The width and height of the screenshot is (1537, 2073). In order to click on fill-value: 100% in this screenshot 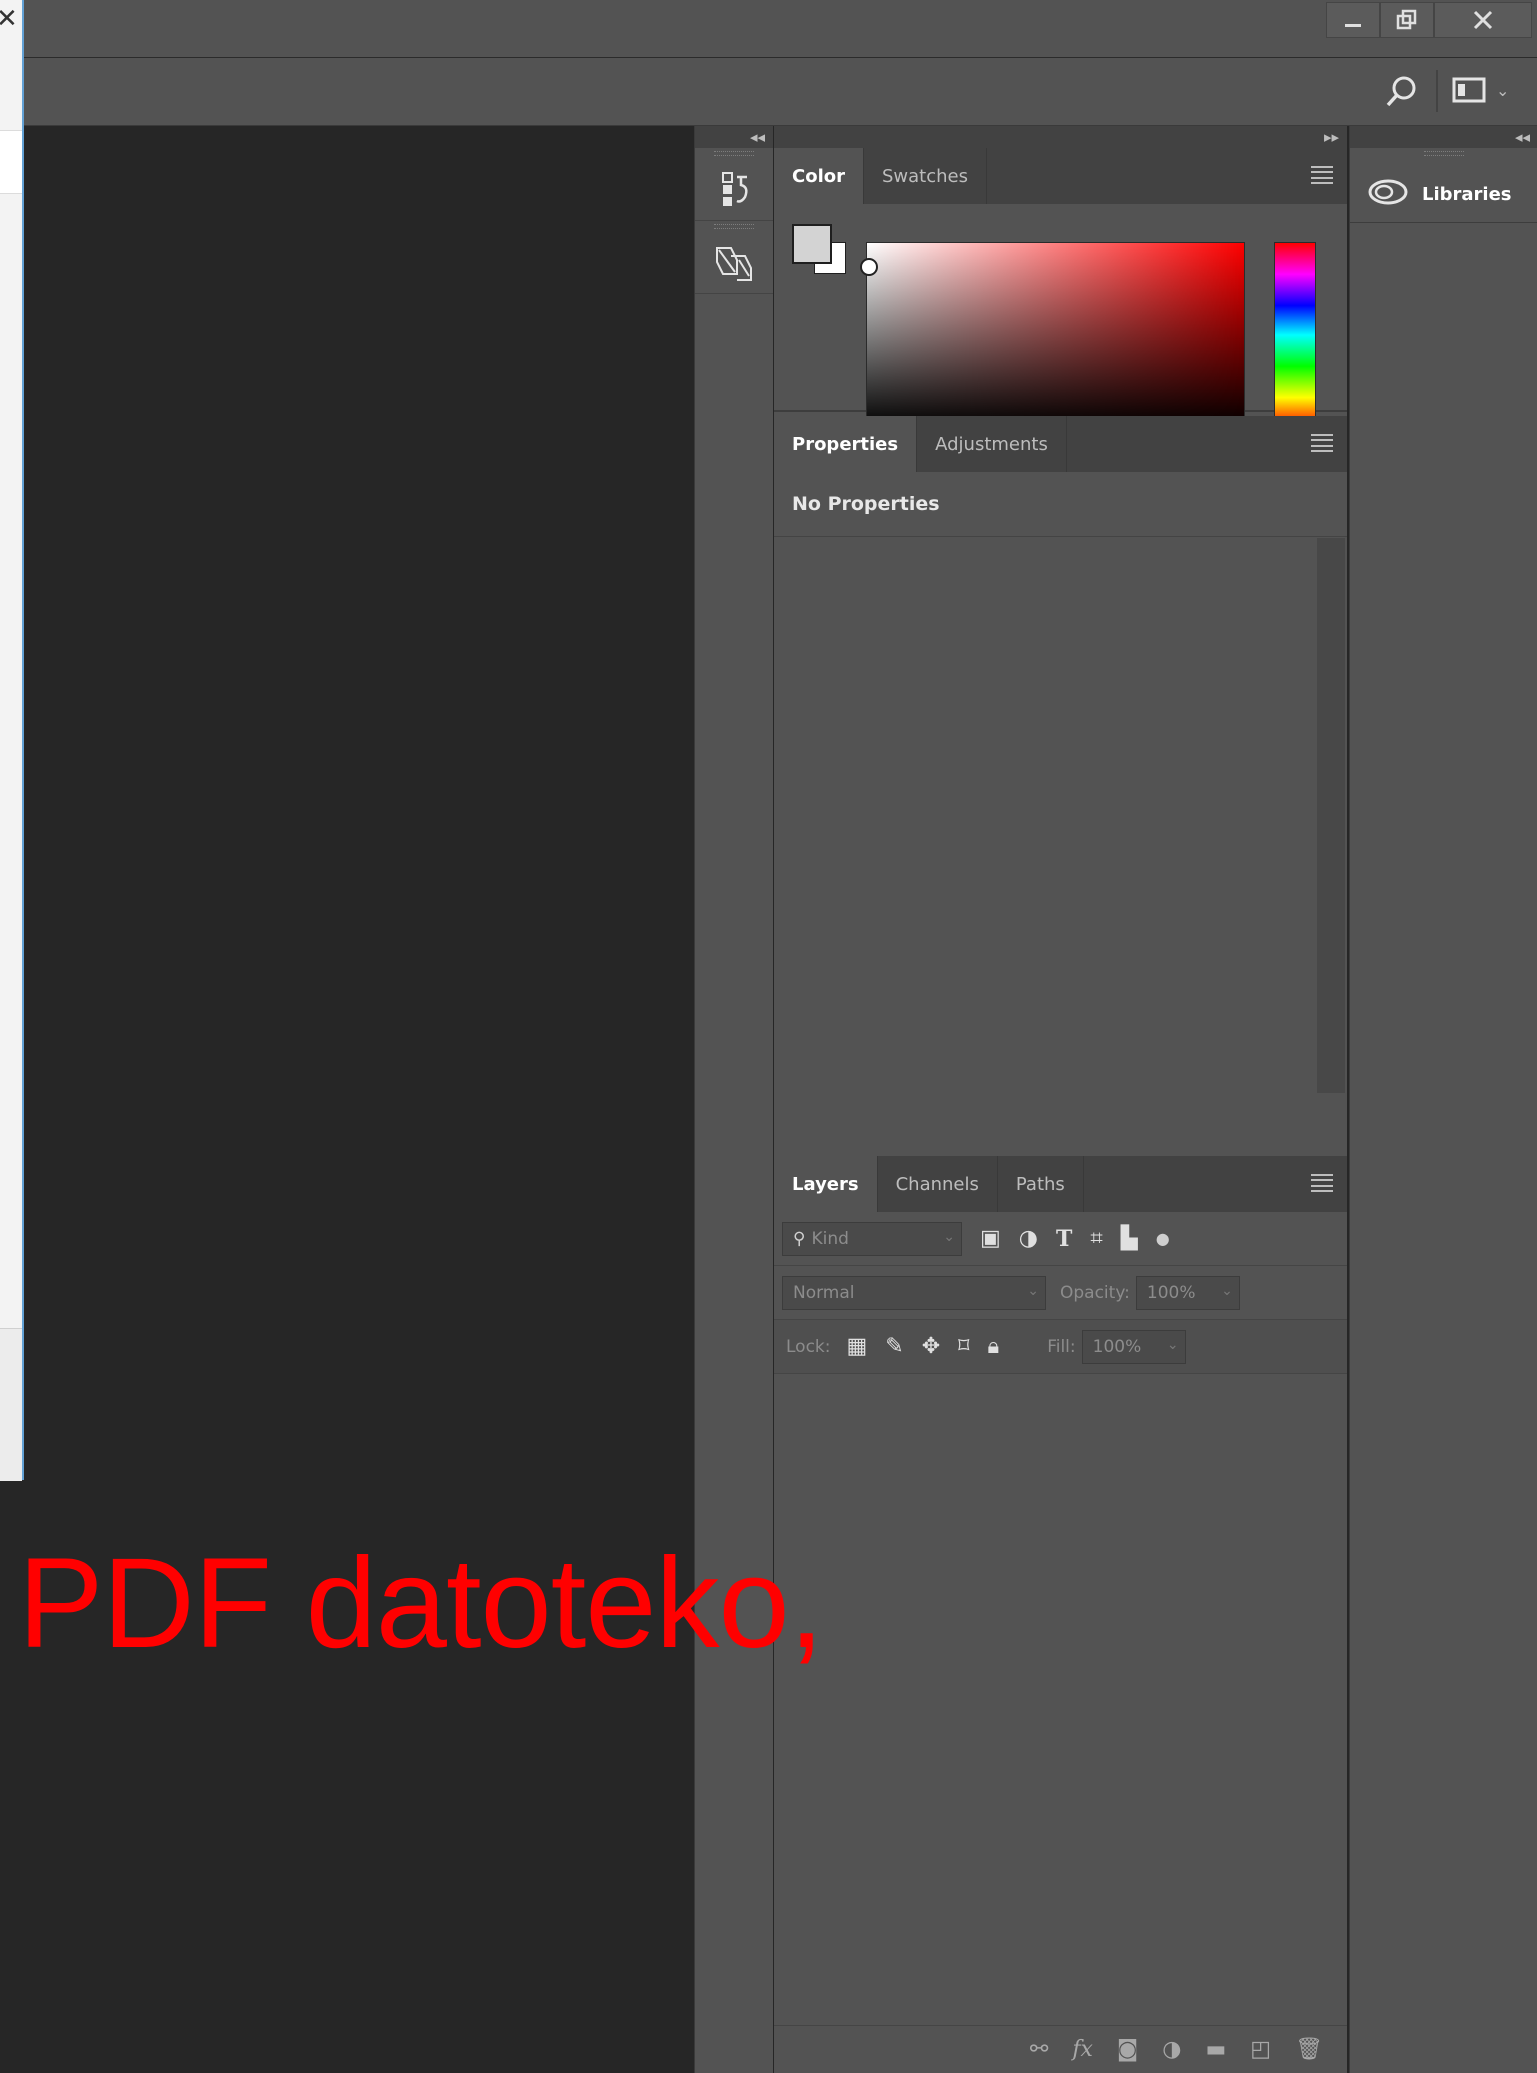, I will do `click(1117, 1346)`.